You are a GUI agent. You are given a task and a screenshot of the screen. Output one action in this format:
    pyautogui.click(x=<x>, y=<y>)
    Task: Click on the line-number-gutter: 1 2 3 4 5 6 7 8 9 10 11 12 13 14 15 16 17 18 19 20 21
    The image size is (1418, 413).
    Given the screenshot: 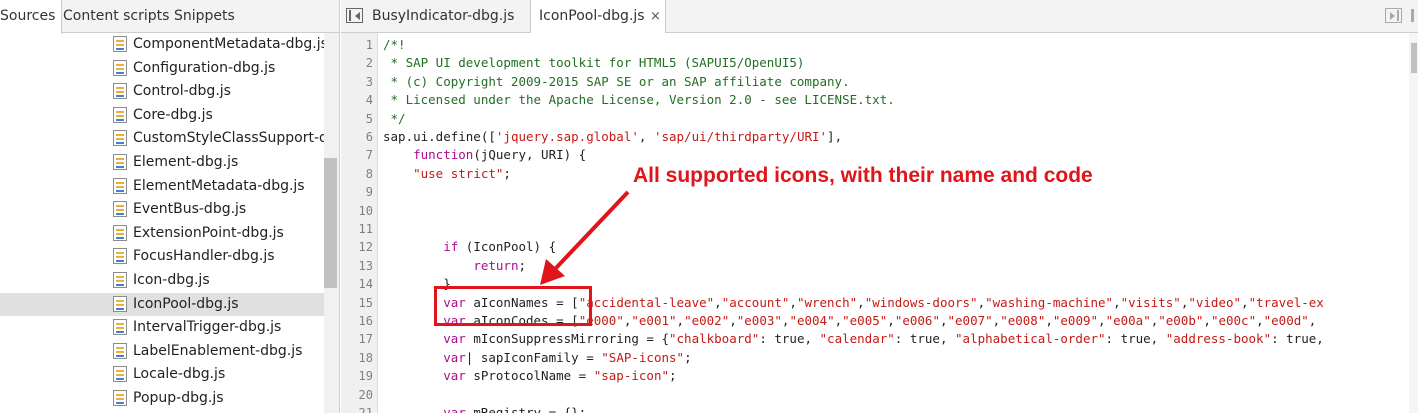 What is the action you would take?
    pyautogui.click(x=359, y=223)
    